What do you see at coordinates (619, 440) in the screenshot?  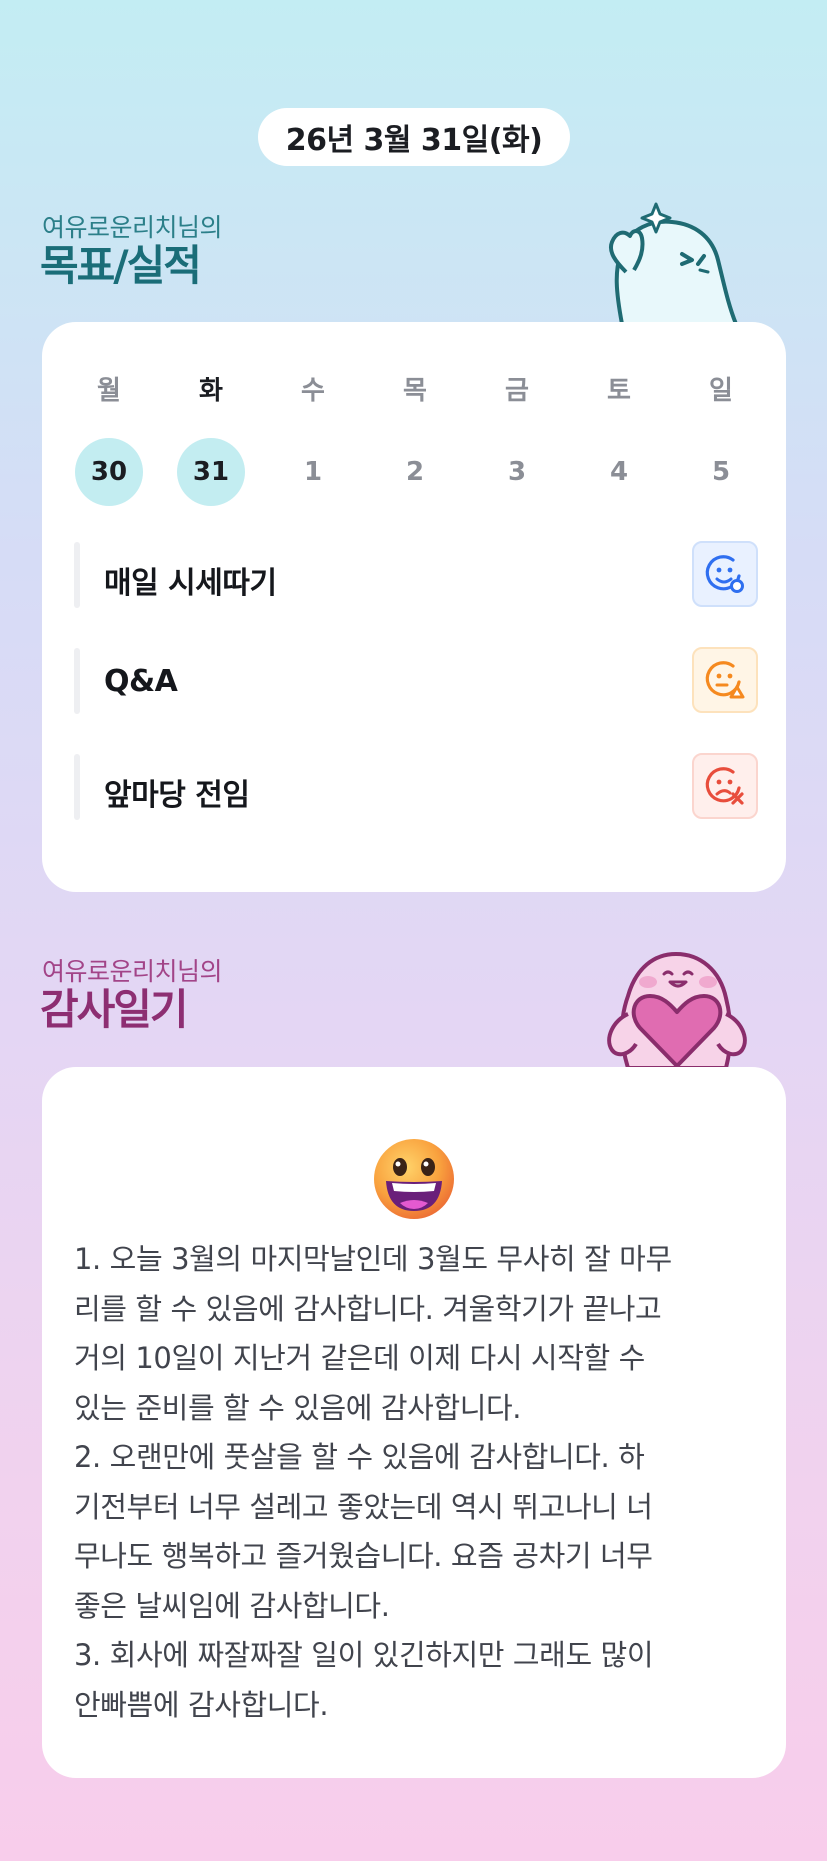 I see `day-sat: 토 4` at bounding box center [619, 440].